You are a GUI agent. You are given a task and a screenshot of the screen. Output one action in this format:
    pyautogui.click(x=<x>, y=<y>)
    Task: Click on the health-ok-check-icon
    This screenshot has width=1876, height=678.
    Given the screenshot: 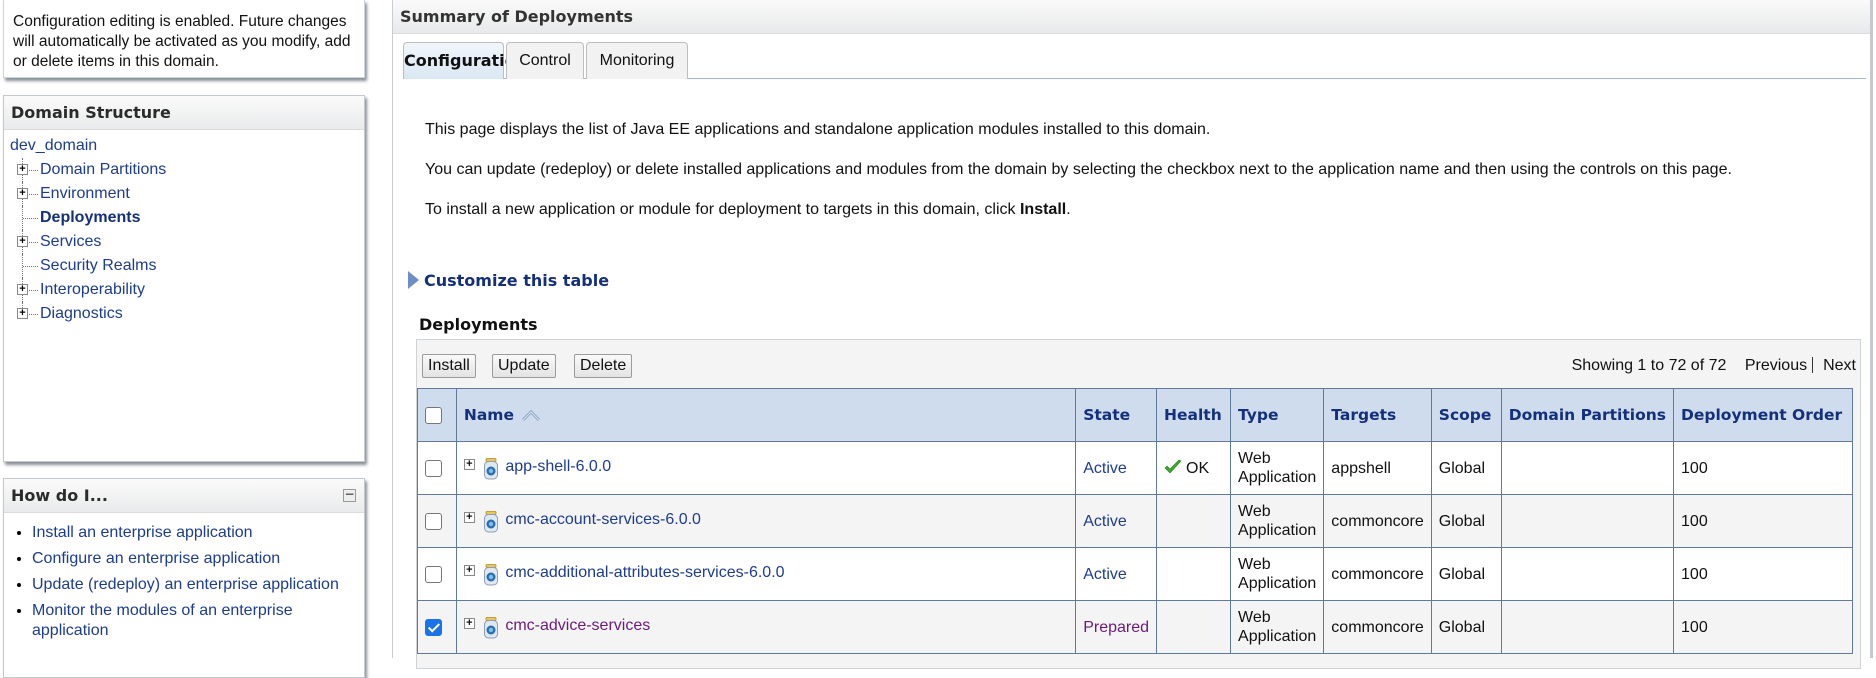 What is the action you would take?
    pyautogui.click(x=1173, y=466)
    